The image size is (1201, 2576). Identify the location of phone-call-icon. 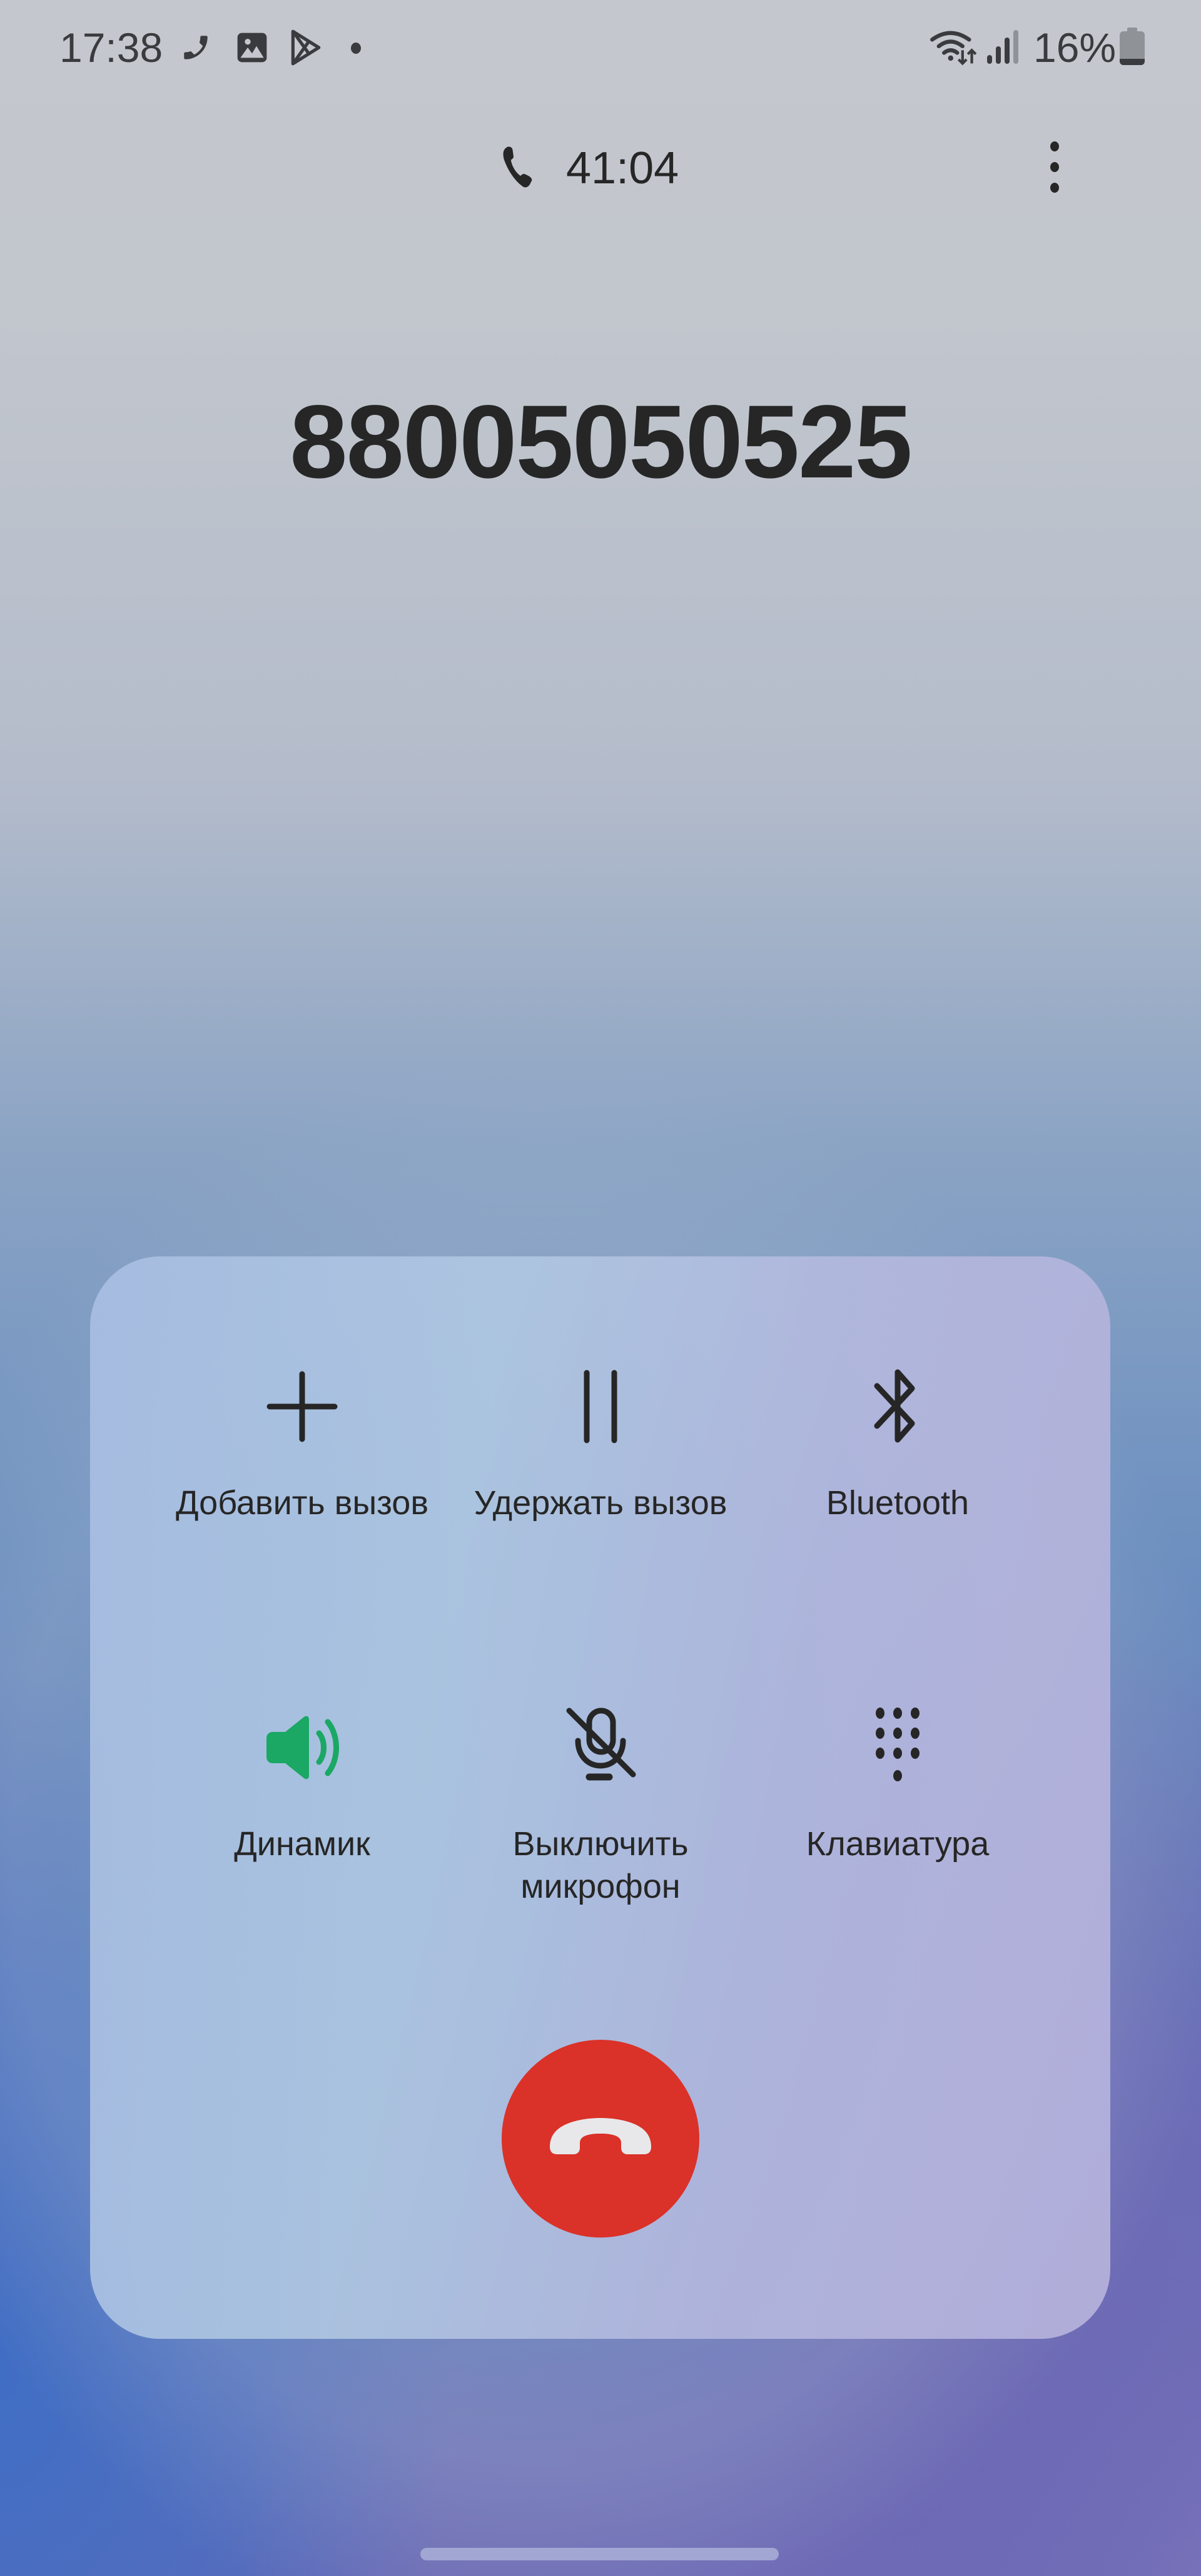
(195, 47).